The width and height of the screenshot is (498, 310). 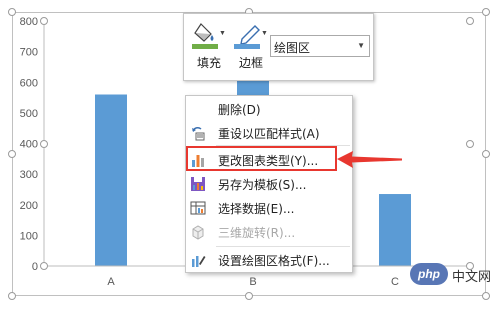 What do you see at coordinates (199, 261) in the screenshot?
I see `format-plot-area-icon` at bounding box center [199, 261].